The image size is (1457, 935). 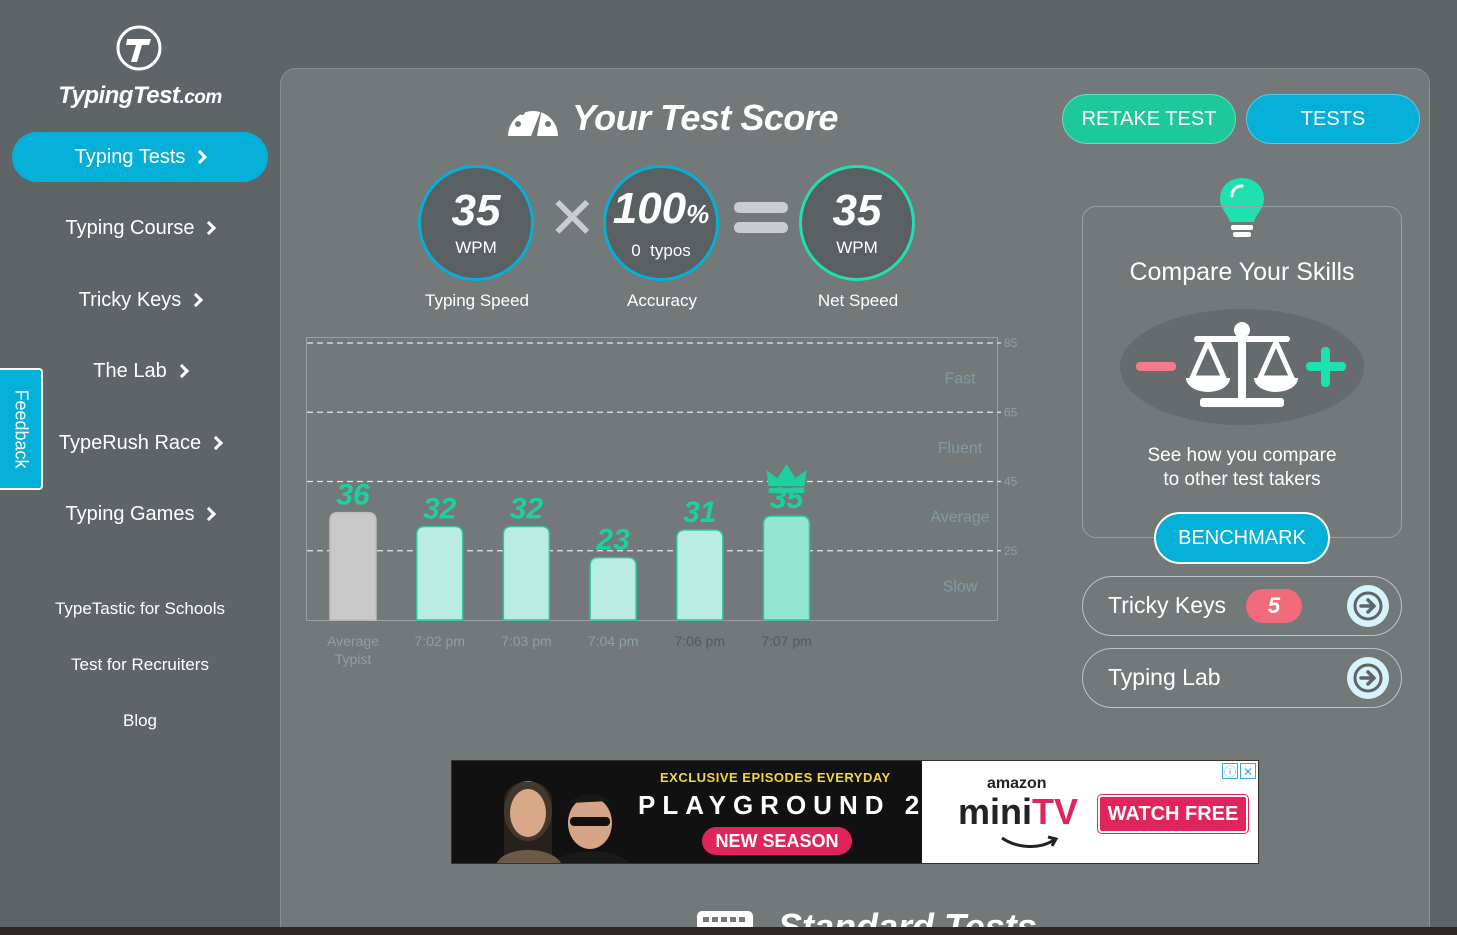 What do you see at coordinates (1242, 468) in the screenshot?
I see `compare-description: See how you compare to other test takers` at bounding box center [1242, 468].